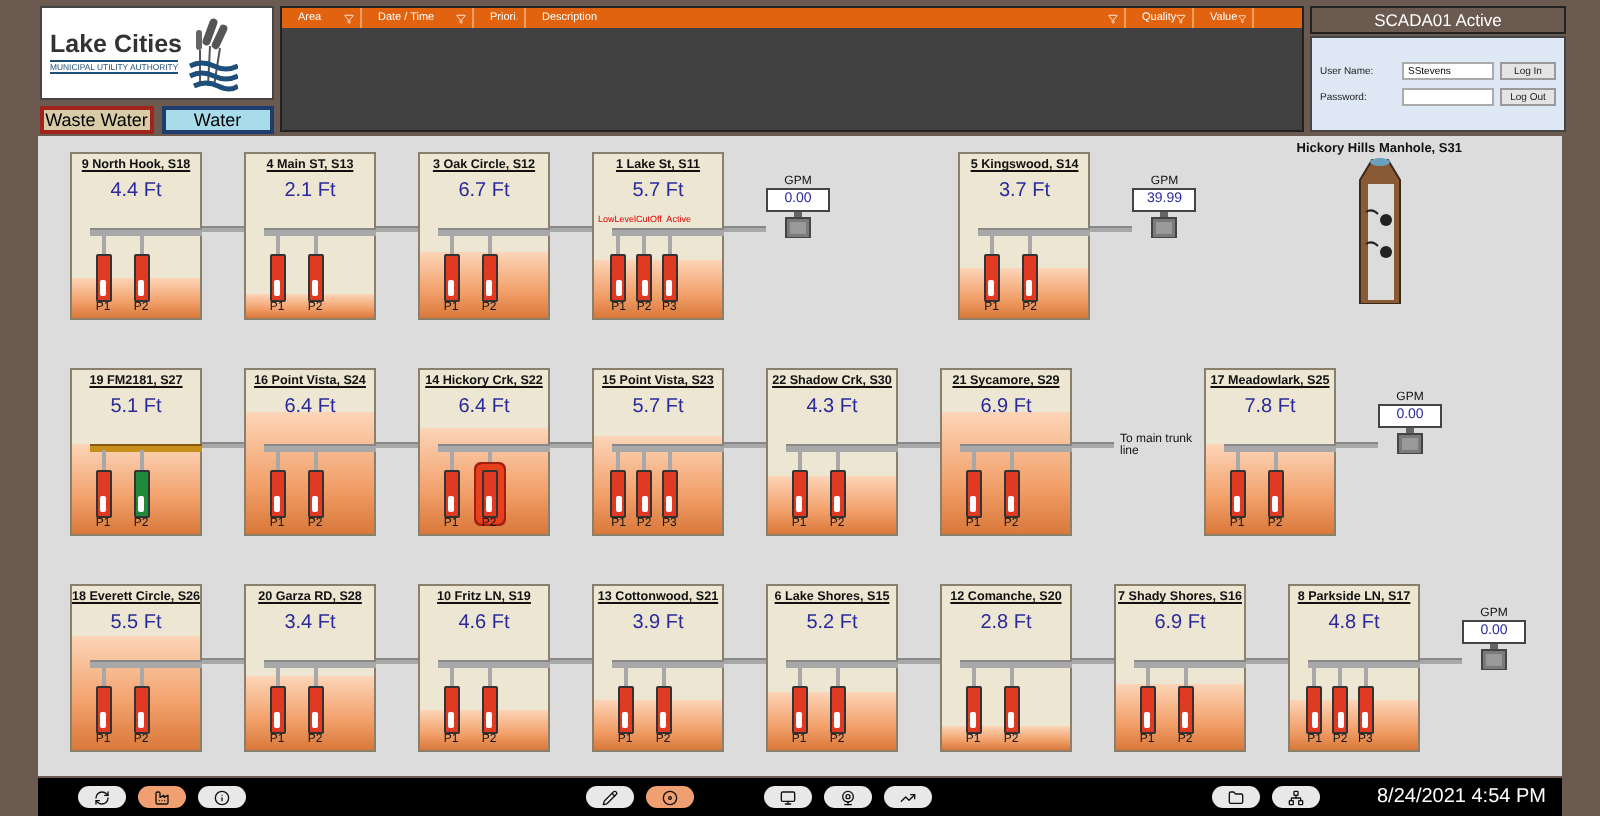 Image resolution: width=1600 pixels, height=816 pixels. Describe the element at coordinates (96, 120) in the screenshot. I see `section-tab: Waste Water` at that location.